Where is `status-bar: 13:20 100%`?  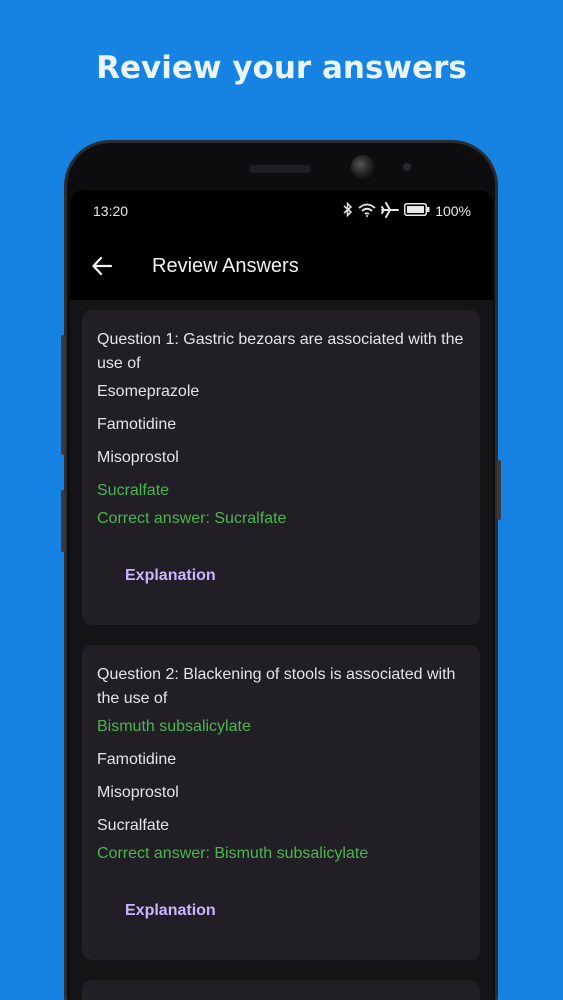 status-bar: 13:20 100% is located at coordinates (281, 211).